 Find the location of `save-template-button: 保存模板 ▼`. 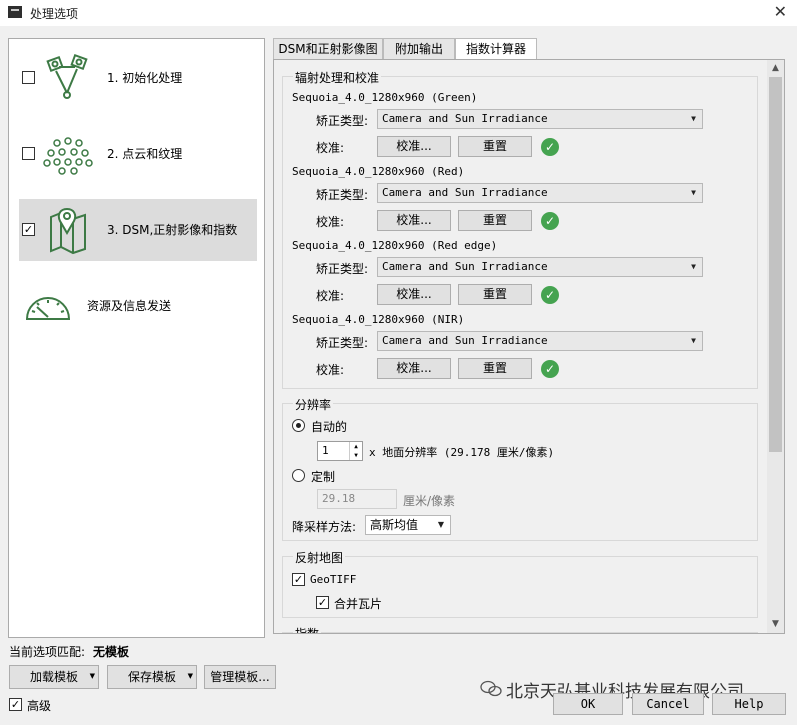

save-template-button: 保存模板 ▼ is located at coordinates (152, 677).